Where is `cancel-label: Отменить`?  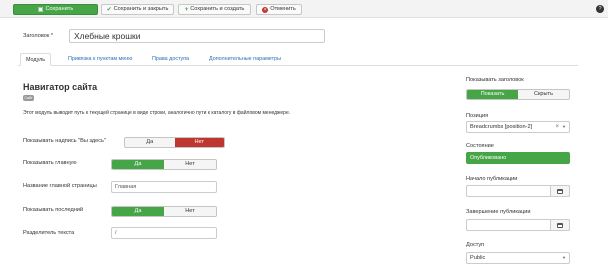 cancel-label: Отменить is located at coordinates (283, 9).